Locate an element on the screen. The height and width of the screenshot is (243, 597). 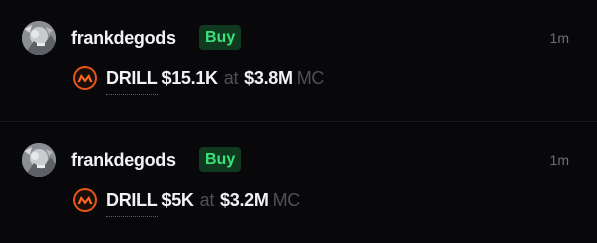
market-cap-value: $3.2M is located at coordinates (244, 200).